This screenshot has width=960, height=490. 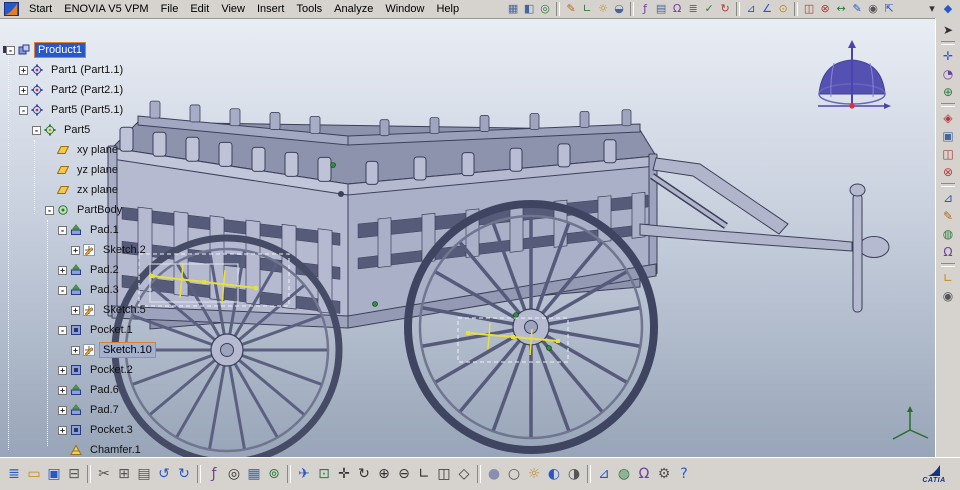 I want to click on tree-item-product1: - Product1, so click(x=117, y=50).